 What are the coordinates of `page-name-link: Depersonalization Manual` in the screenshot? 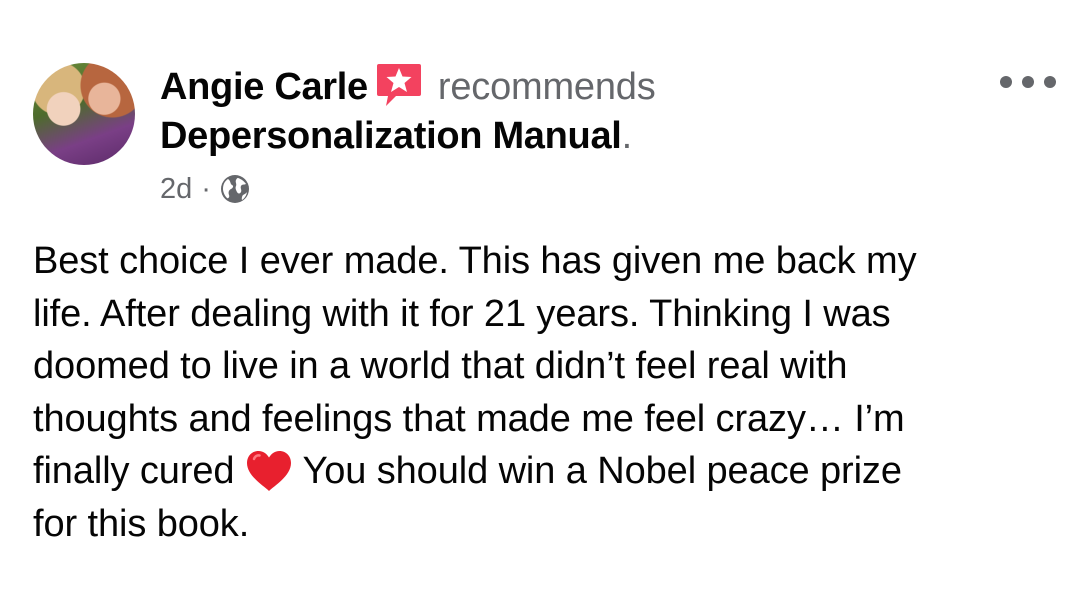 It's located at (391, 136).